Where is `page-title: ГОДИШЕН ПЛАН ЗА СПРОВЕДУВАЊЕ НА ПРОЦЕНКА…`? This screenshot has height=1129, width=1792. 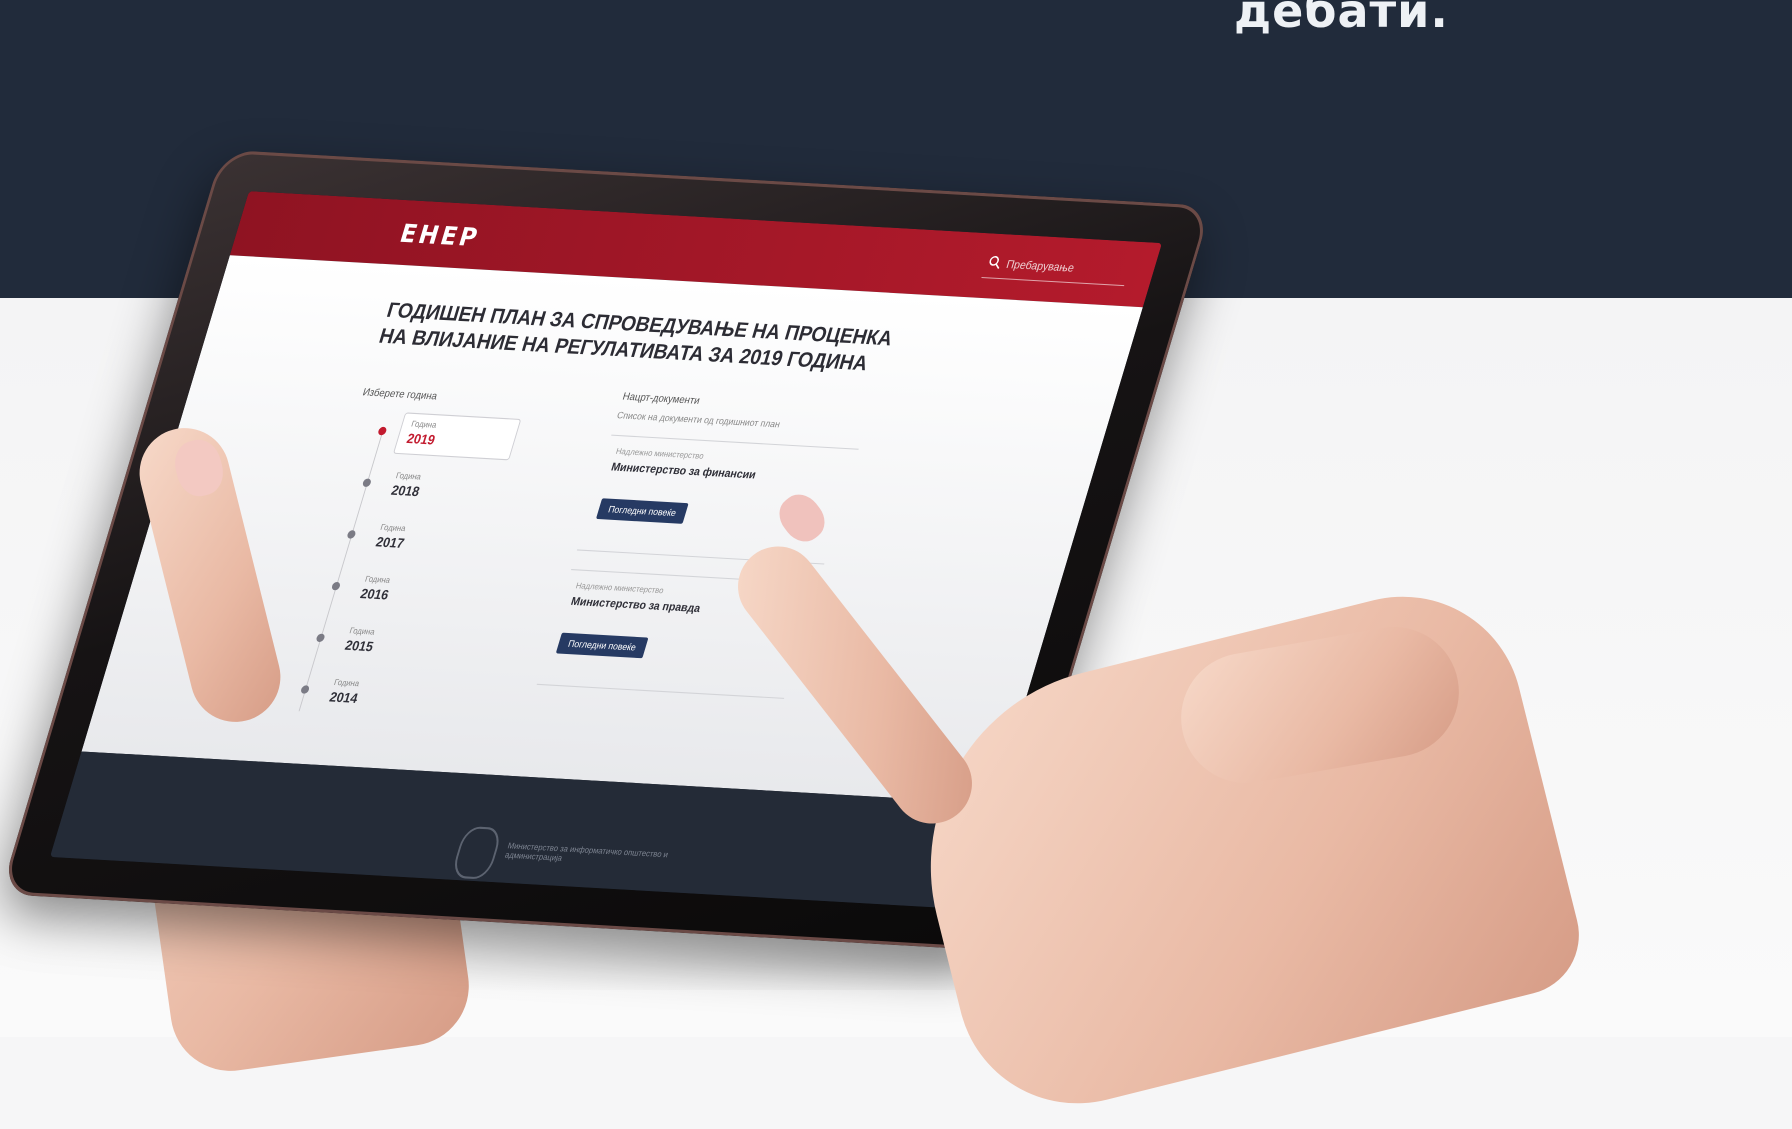 page-title: ГОДИШЕН ПЛАН ЗА СПРОВЕДУВАЊЕ НА ПРОЦЕНКА… is located at coordinates (636, 337).